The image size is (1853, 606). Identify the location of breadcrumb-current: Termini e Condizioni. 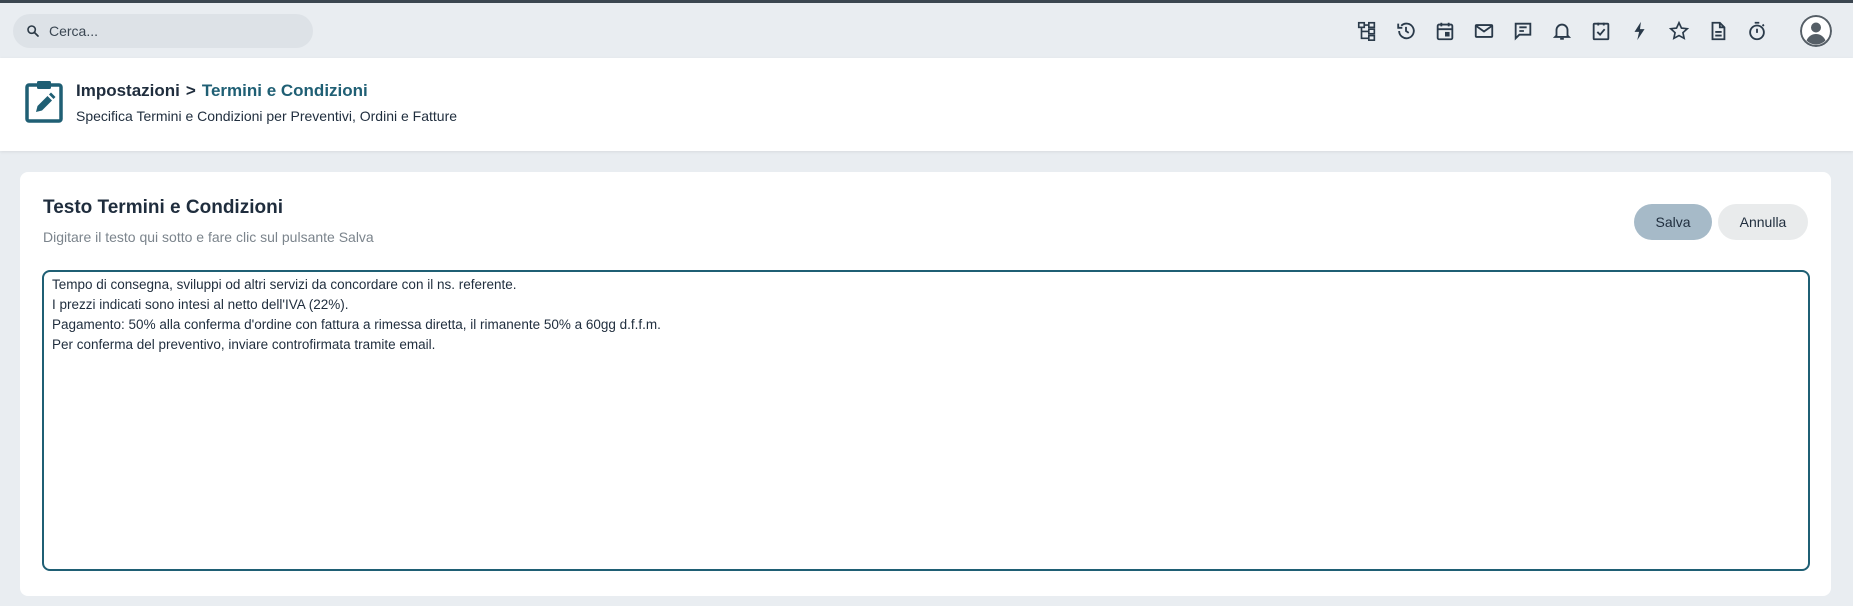
(284, 90).